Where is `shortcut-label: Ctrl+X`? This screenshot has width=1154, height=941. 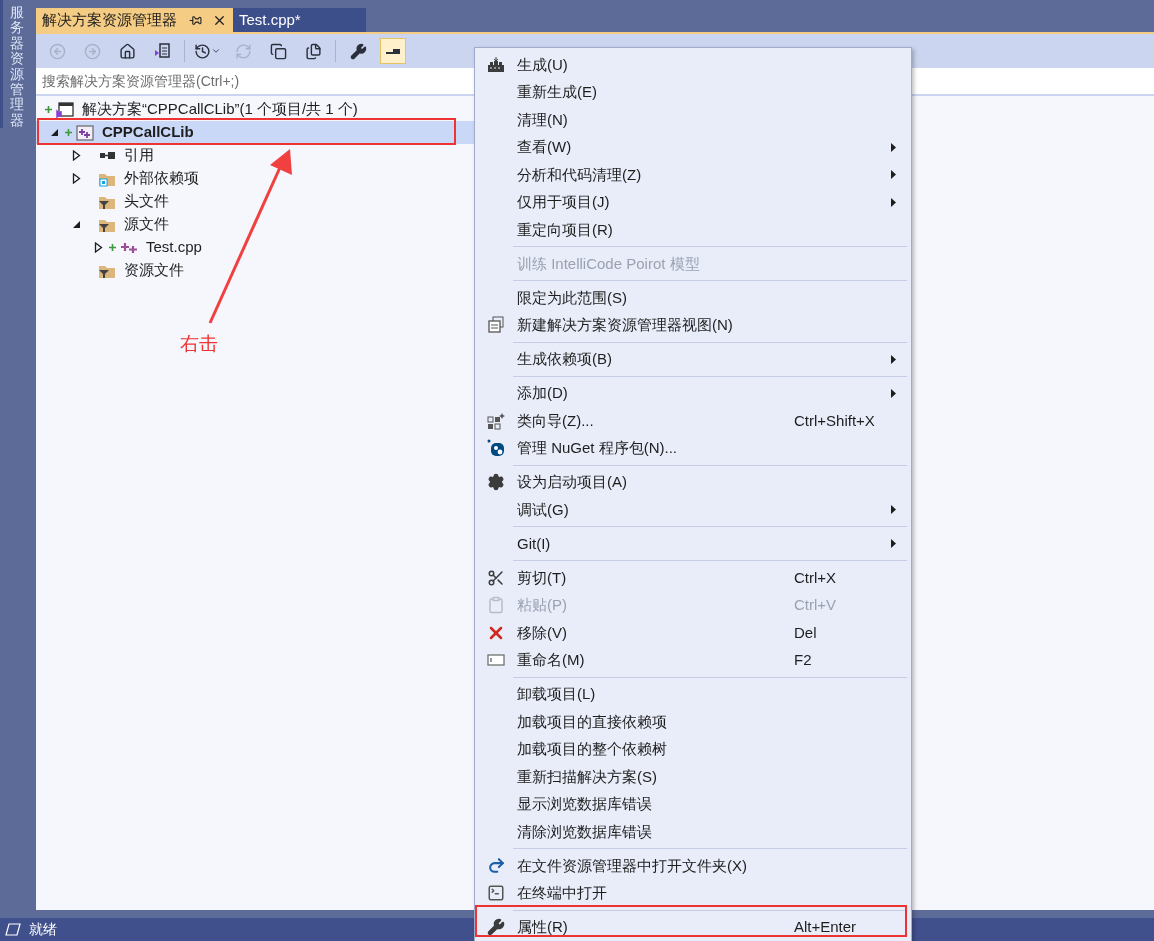 shortcut-label: Ctrl+X is located at coordinates (815, 577).